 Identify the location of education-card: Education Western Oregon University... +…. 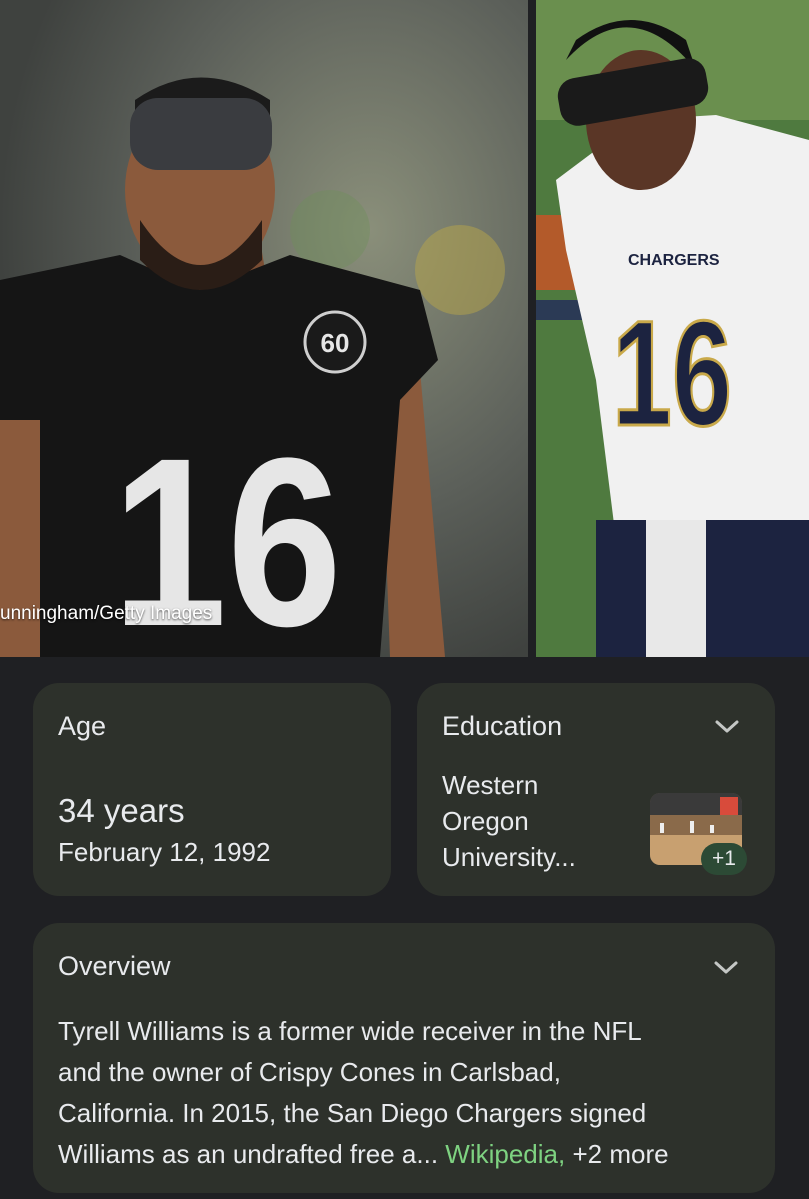
(596, 789).